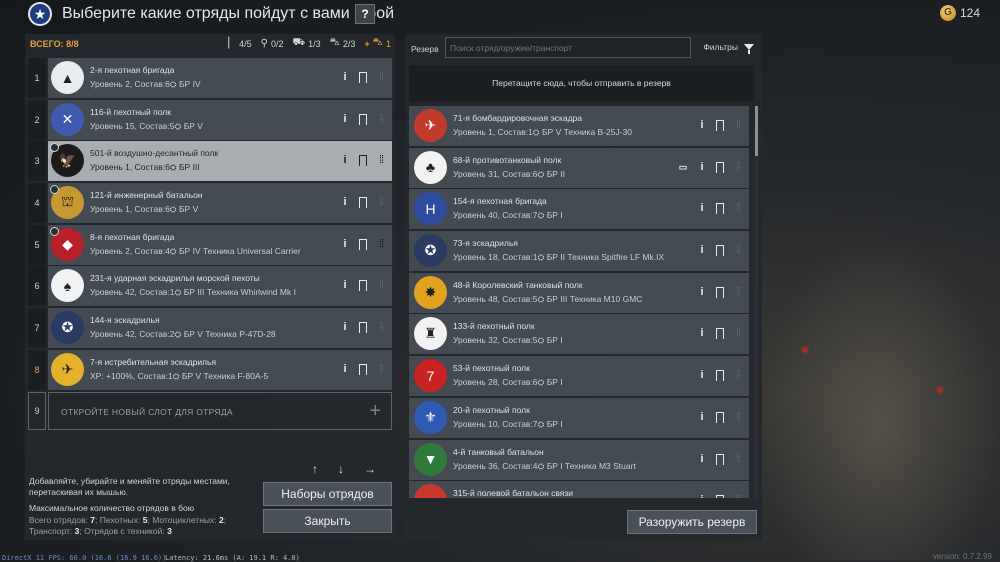 This screenshot has height=562, width=1000. Describe the element at coordinates (365, 14) in the screenshot. I see `help-button: ?` at that location.